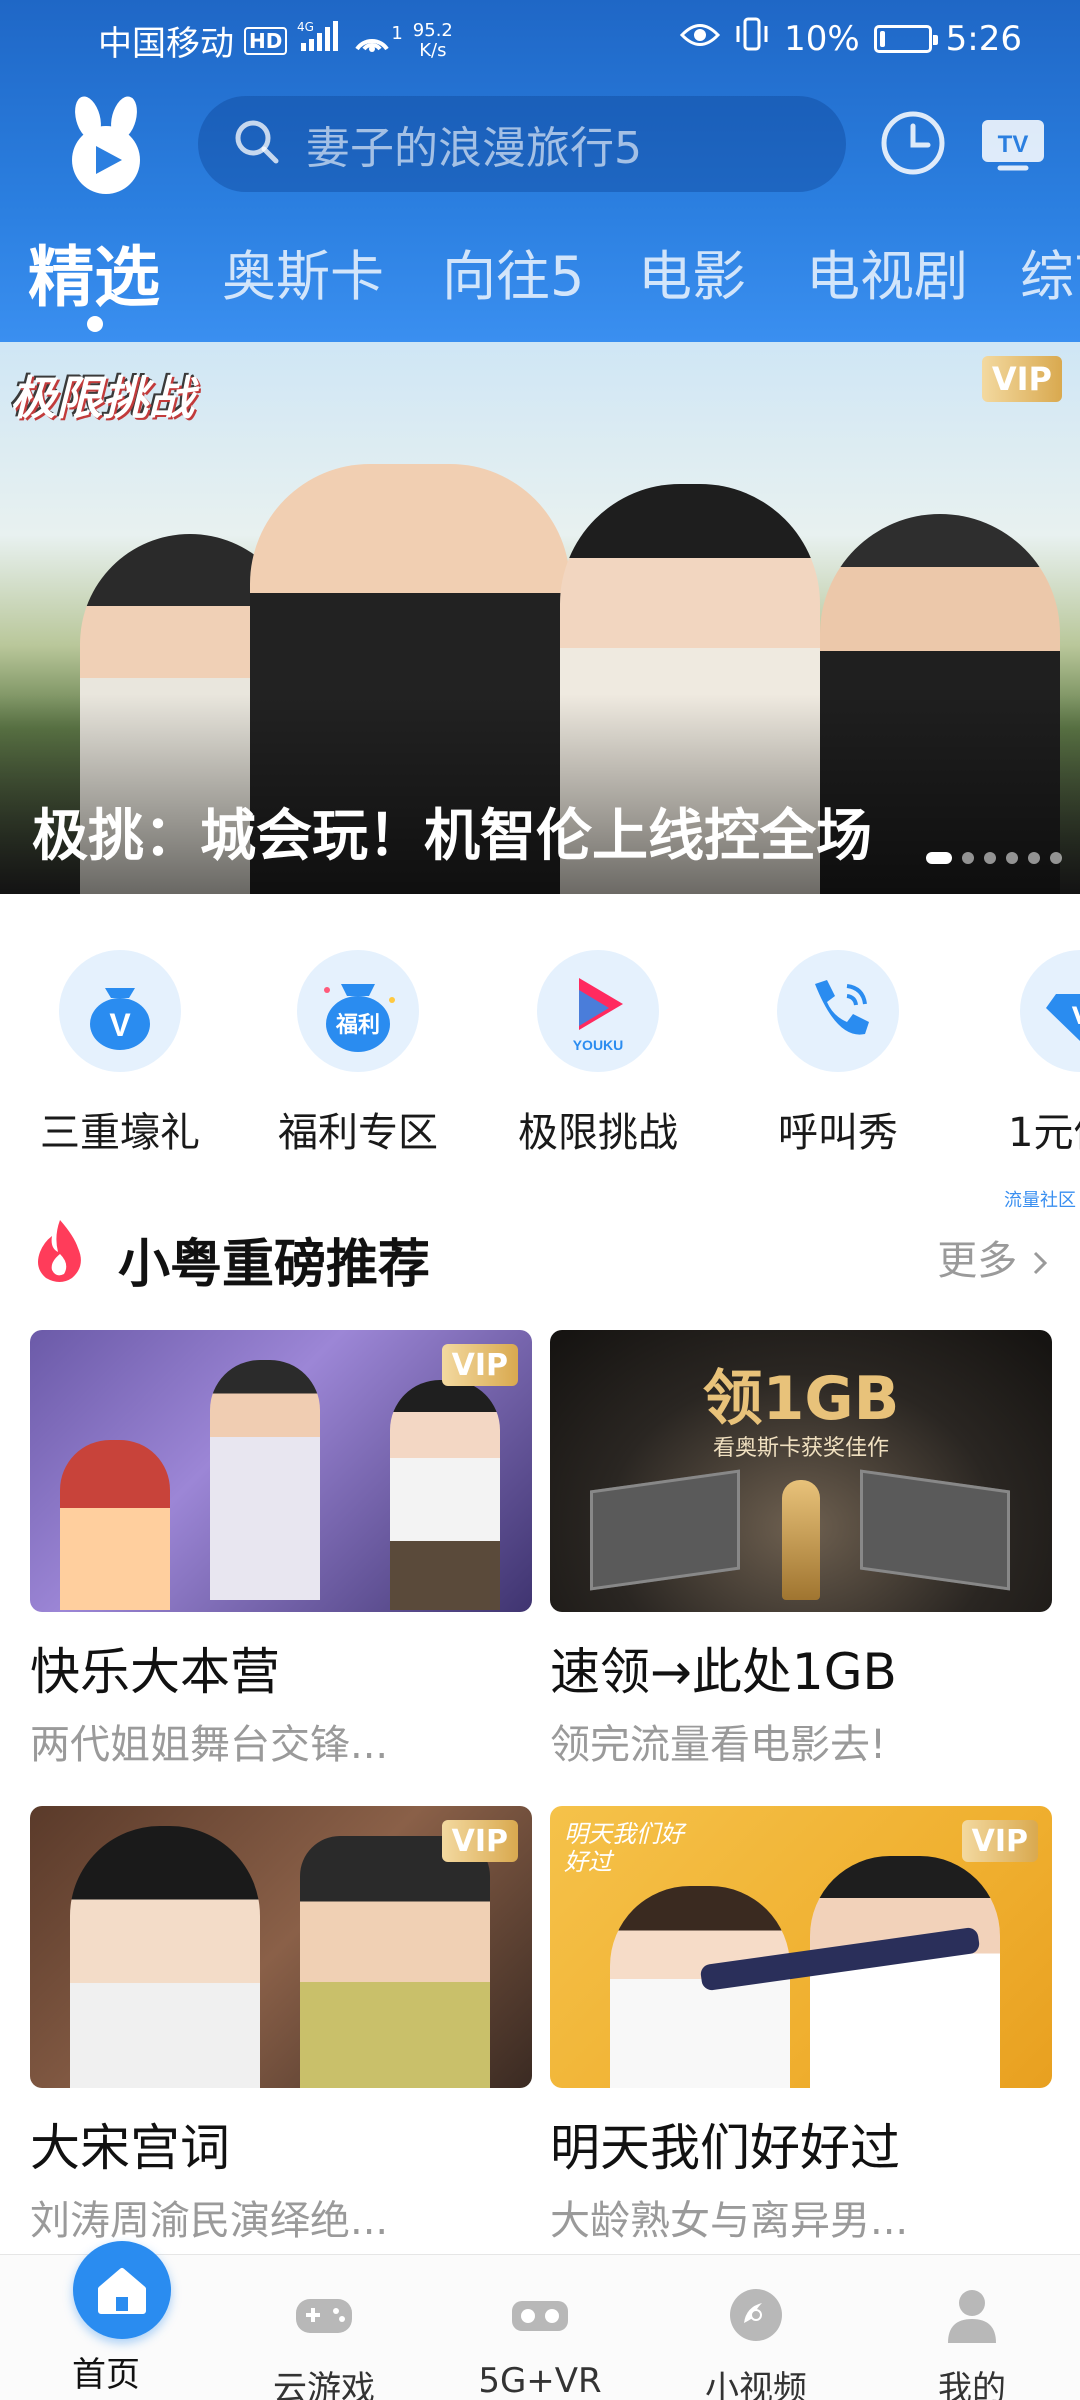 The height and width of the screenshot is (2400, 1080). What do you see at coordinates (373, 40) in the screenshot?
I see `hotspot-icon` at bounding box center [373, 40].